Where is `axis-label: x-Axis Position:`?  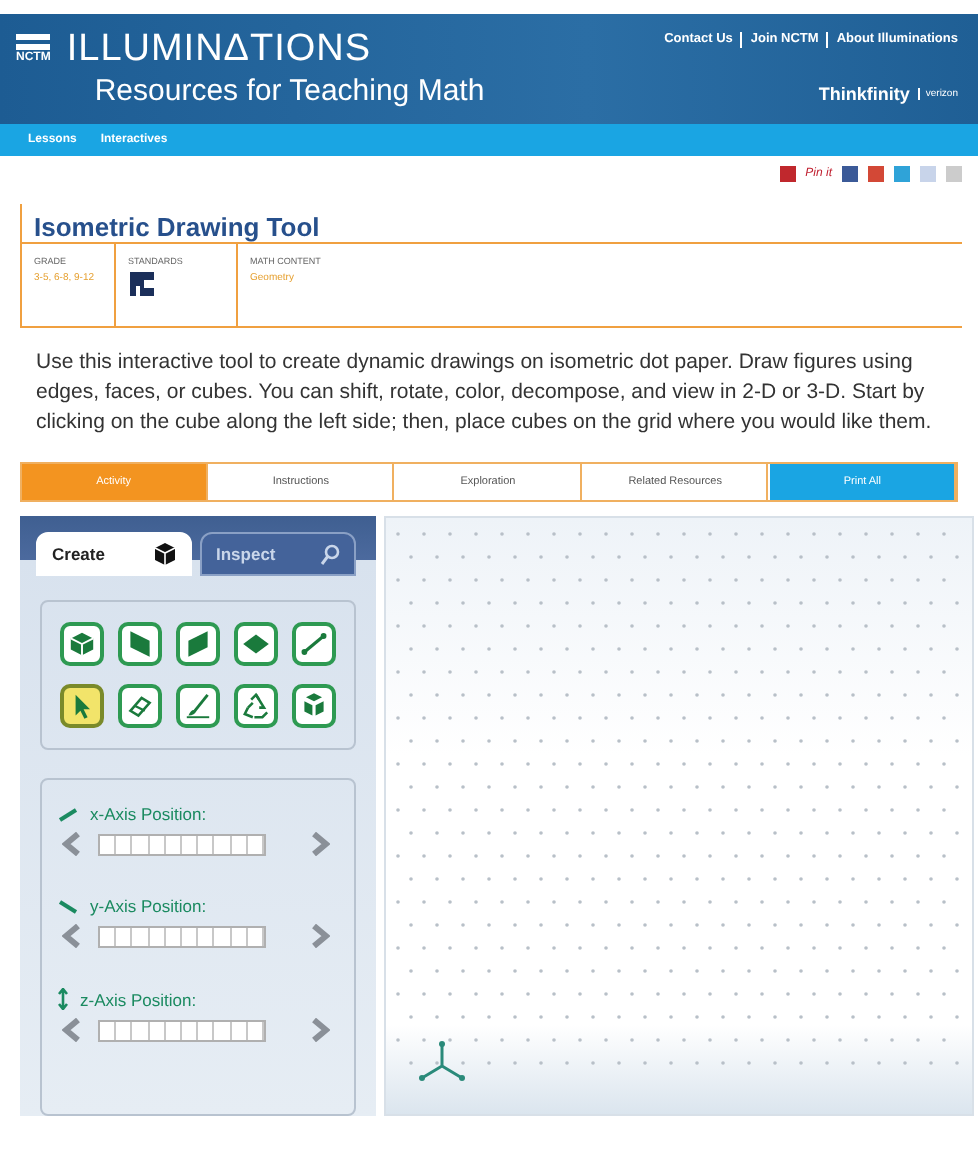 axis-label: x-Axis Position: is located at coordinates (148, 814).